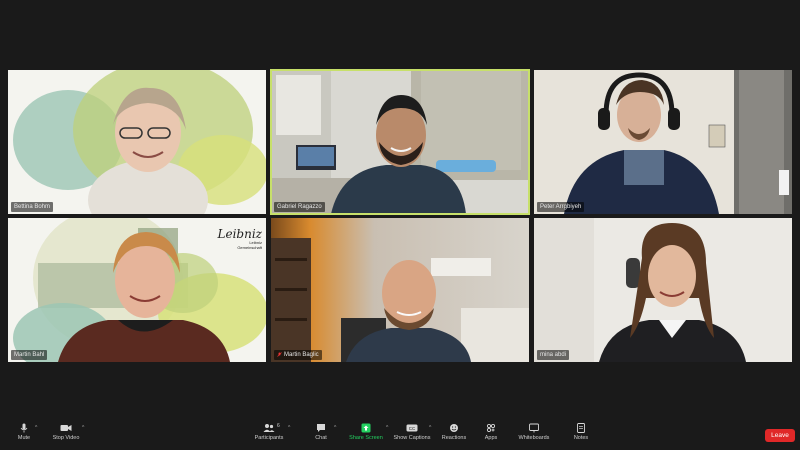  I want to click on participant-name-tag: Martin Baglic, so click(298, 355).